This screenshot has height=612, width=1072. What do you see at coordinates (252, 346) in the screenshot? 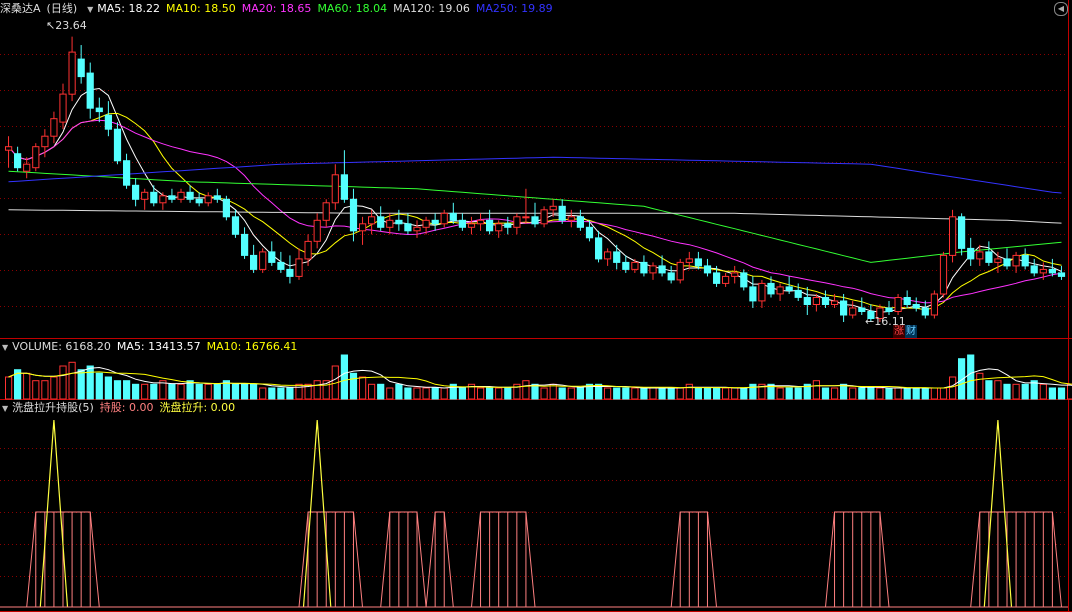
I see `vol-ma10-legend: MA10: 16766.41` at bounding box center [252, 346].